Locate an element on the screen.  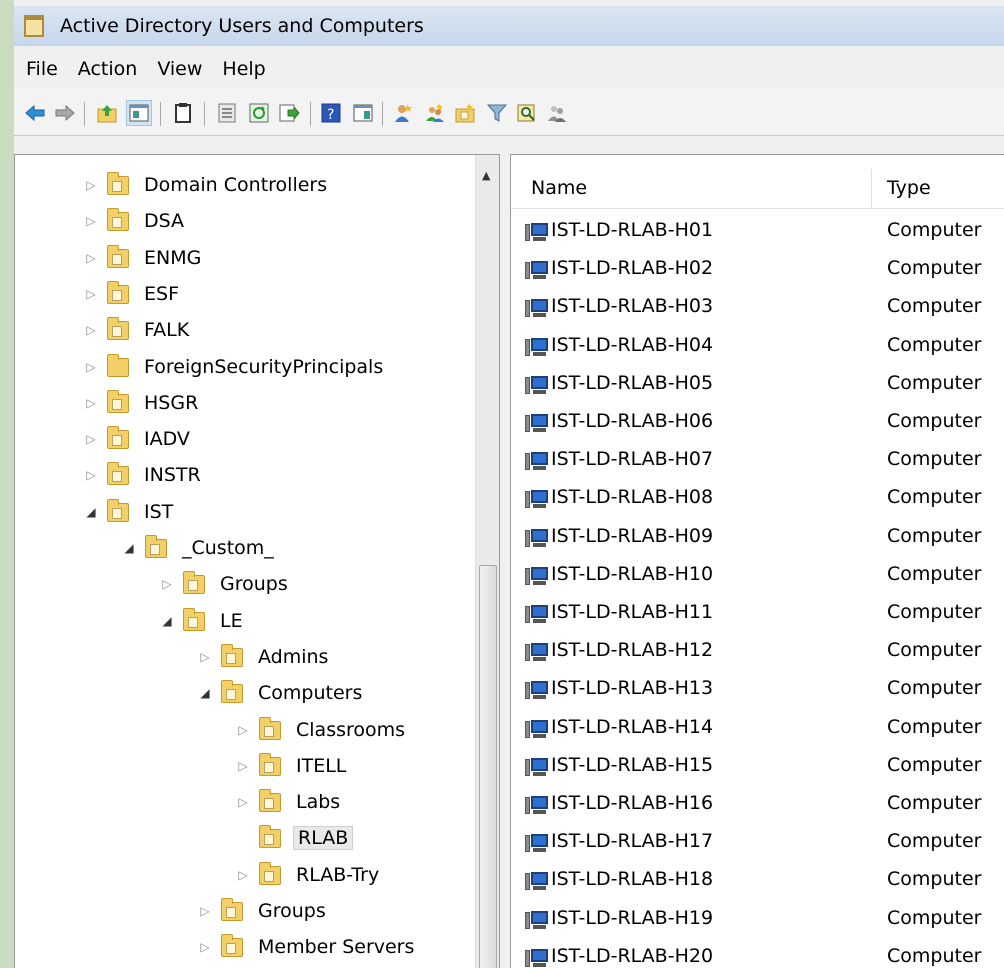
tree-node: ◢ LE is located at coordinates (202, 621).